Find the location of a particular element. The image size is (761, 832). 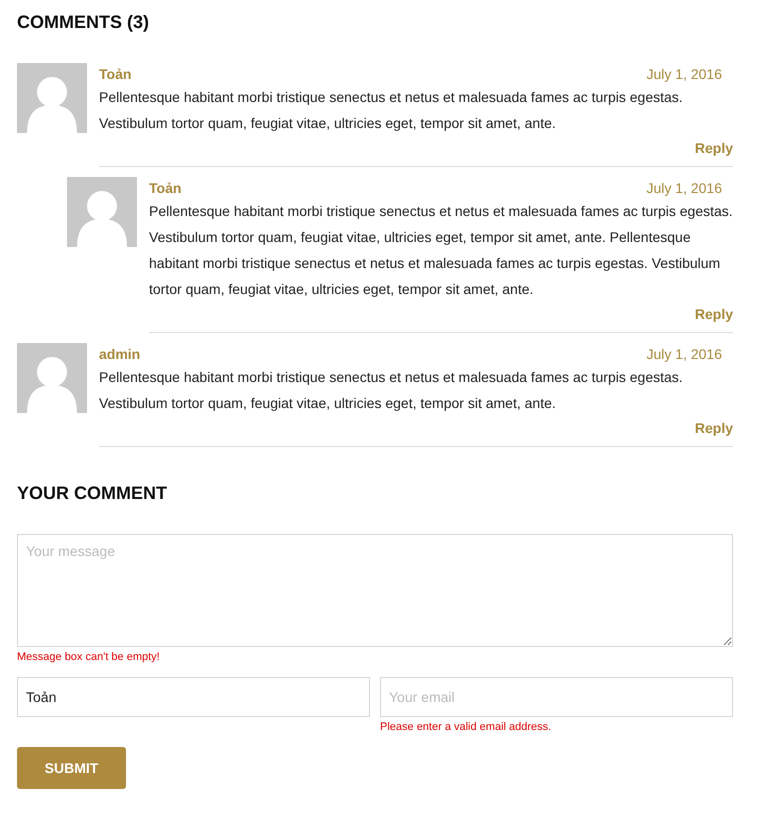

form-heading: YOUR COMMENT is located at coordinates (92, 493).